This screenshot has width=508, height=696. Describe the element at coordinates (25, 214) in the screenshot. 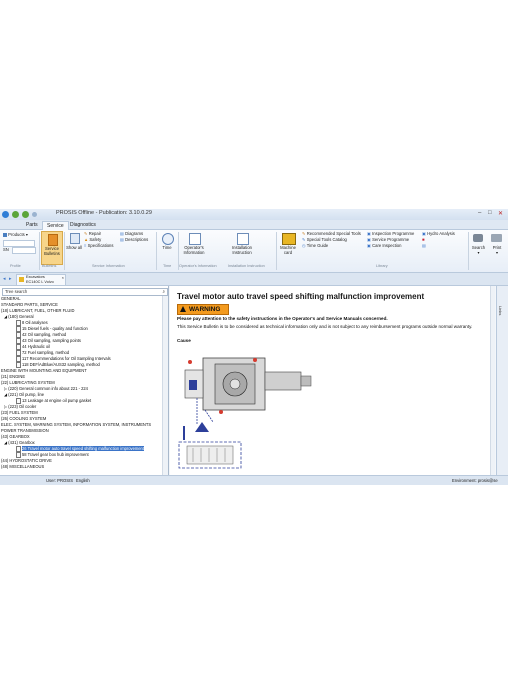

I see `forward-icon` at that location.